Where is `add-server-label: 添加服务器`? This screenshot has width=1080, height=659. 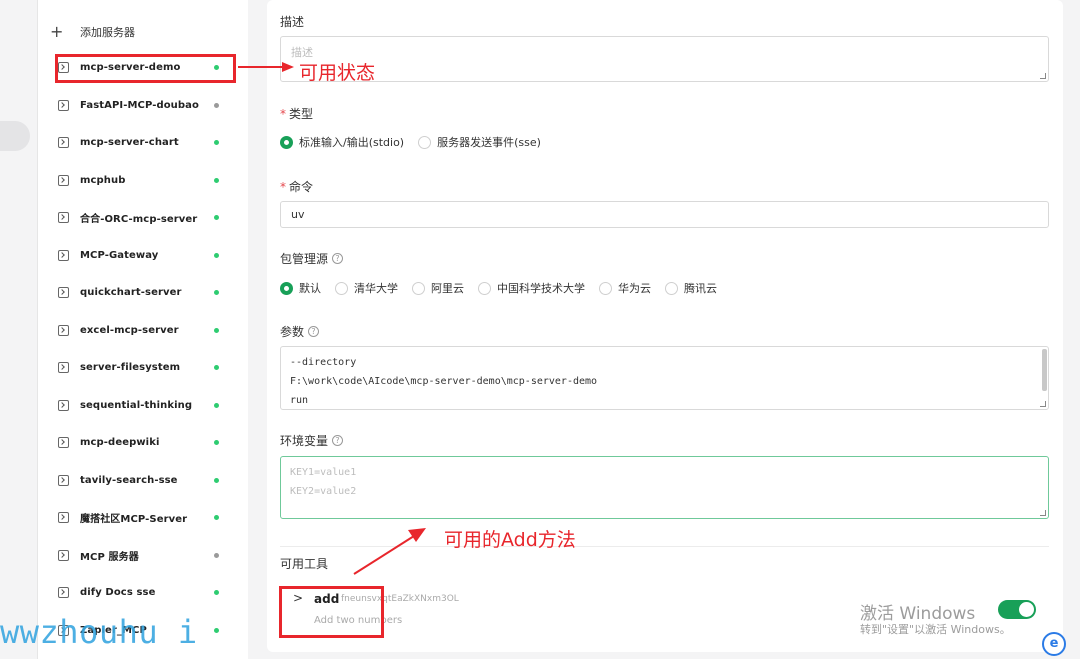 add-server-label: 添加服务器 is located at coordinates (107, 32).